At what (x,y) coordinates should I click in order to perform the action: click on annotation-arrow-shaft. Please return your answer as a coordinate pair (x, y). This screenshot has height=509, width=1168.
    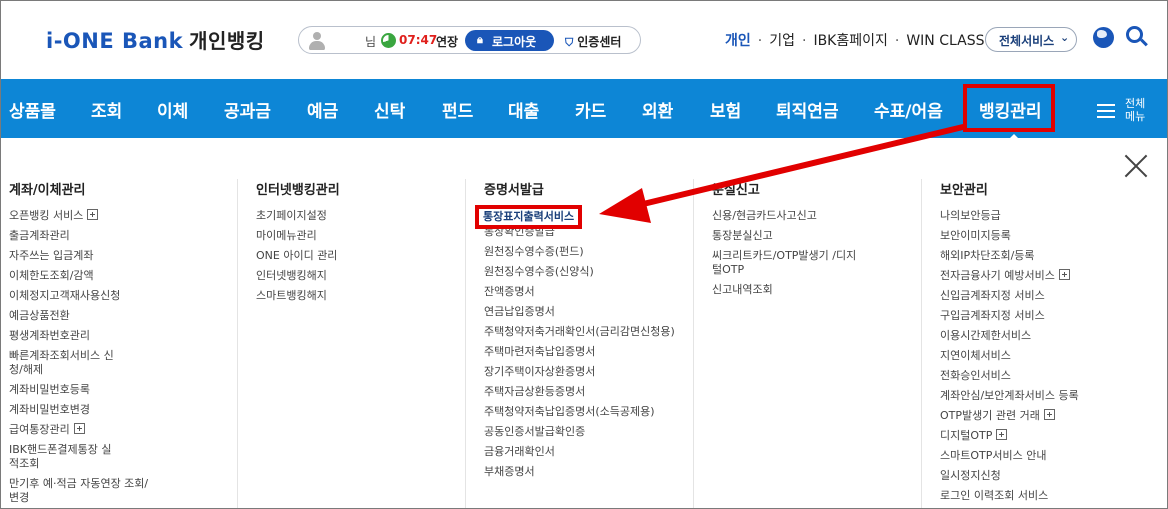
    Looking at the image, I should click on (801, 166).